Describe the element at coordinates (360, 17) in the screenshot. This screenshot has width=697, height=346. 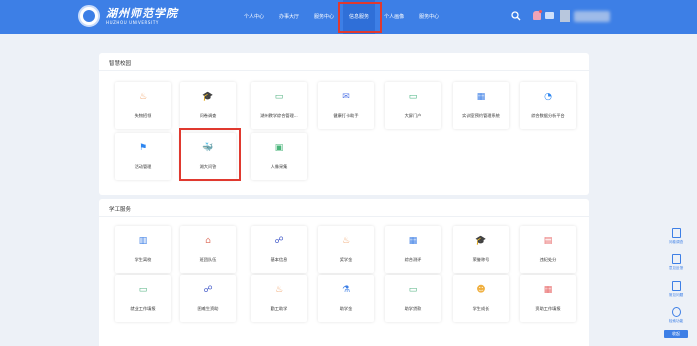
I see `nav-highlight-box` at that location.